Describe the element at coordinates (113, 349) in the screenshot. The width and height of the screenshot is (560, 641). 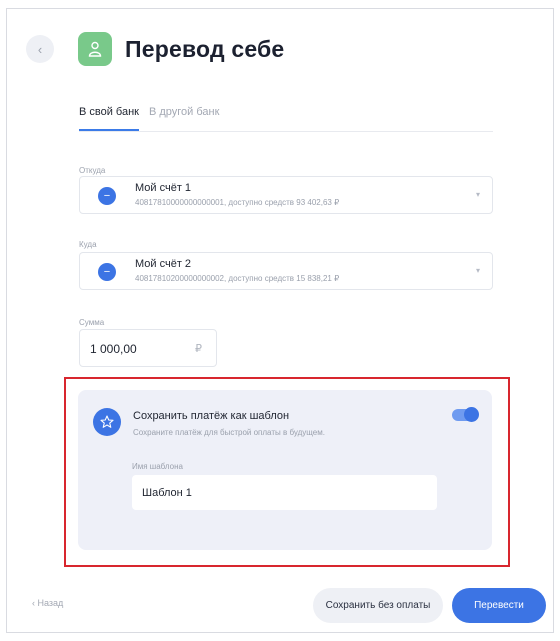
I see `amount-value: 1 000,00` at that location.